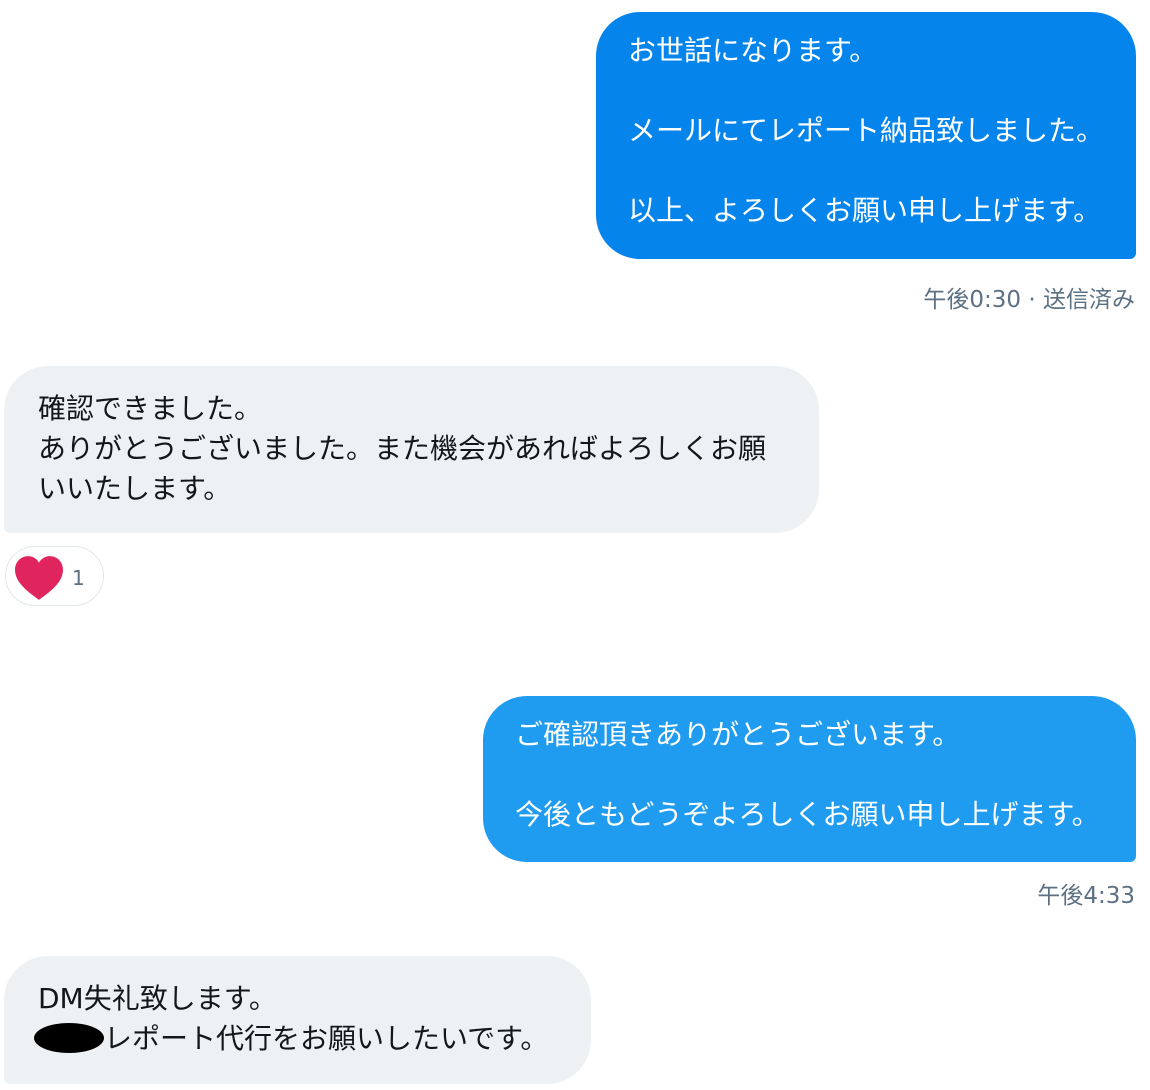 The image size is (1150, 1090). What do you see at coordinates (157, 998) in the screenshot?
I see `message-line: DM失礼致します。` at bounding box center [157, 998].